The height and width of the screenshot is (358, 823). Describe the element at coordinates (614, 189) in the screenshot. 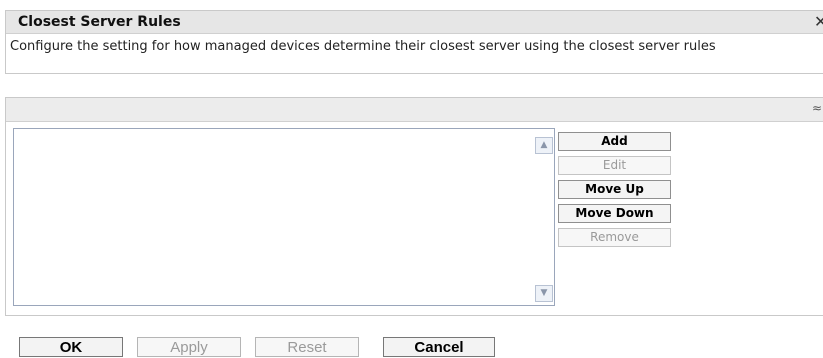

I see `move-up-button: Move Up` at that location.